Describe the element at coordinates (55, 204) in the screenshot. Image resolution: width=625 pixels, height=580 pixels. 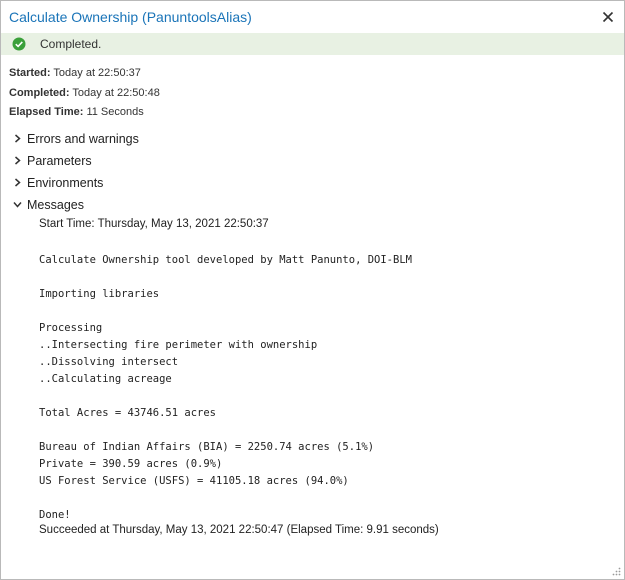
I see `section-label: Messages` at that location.